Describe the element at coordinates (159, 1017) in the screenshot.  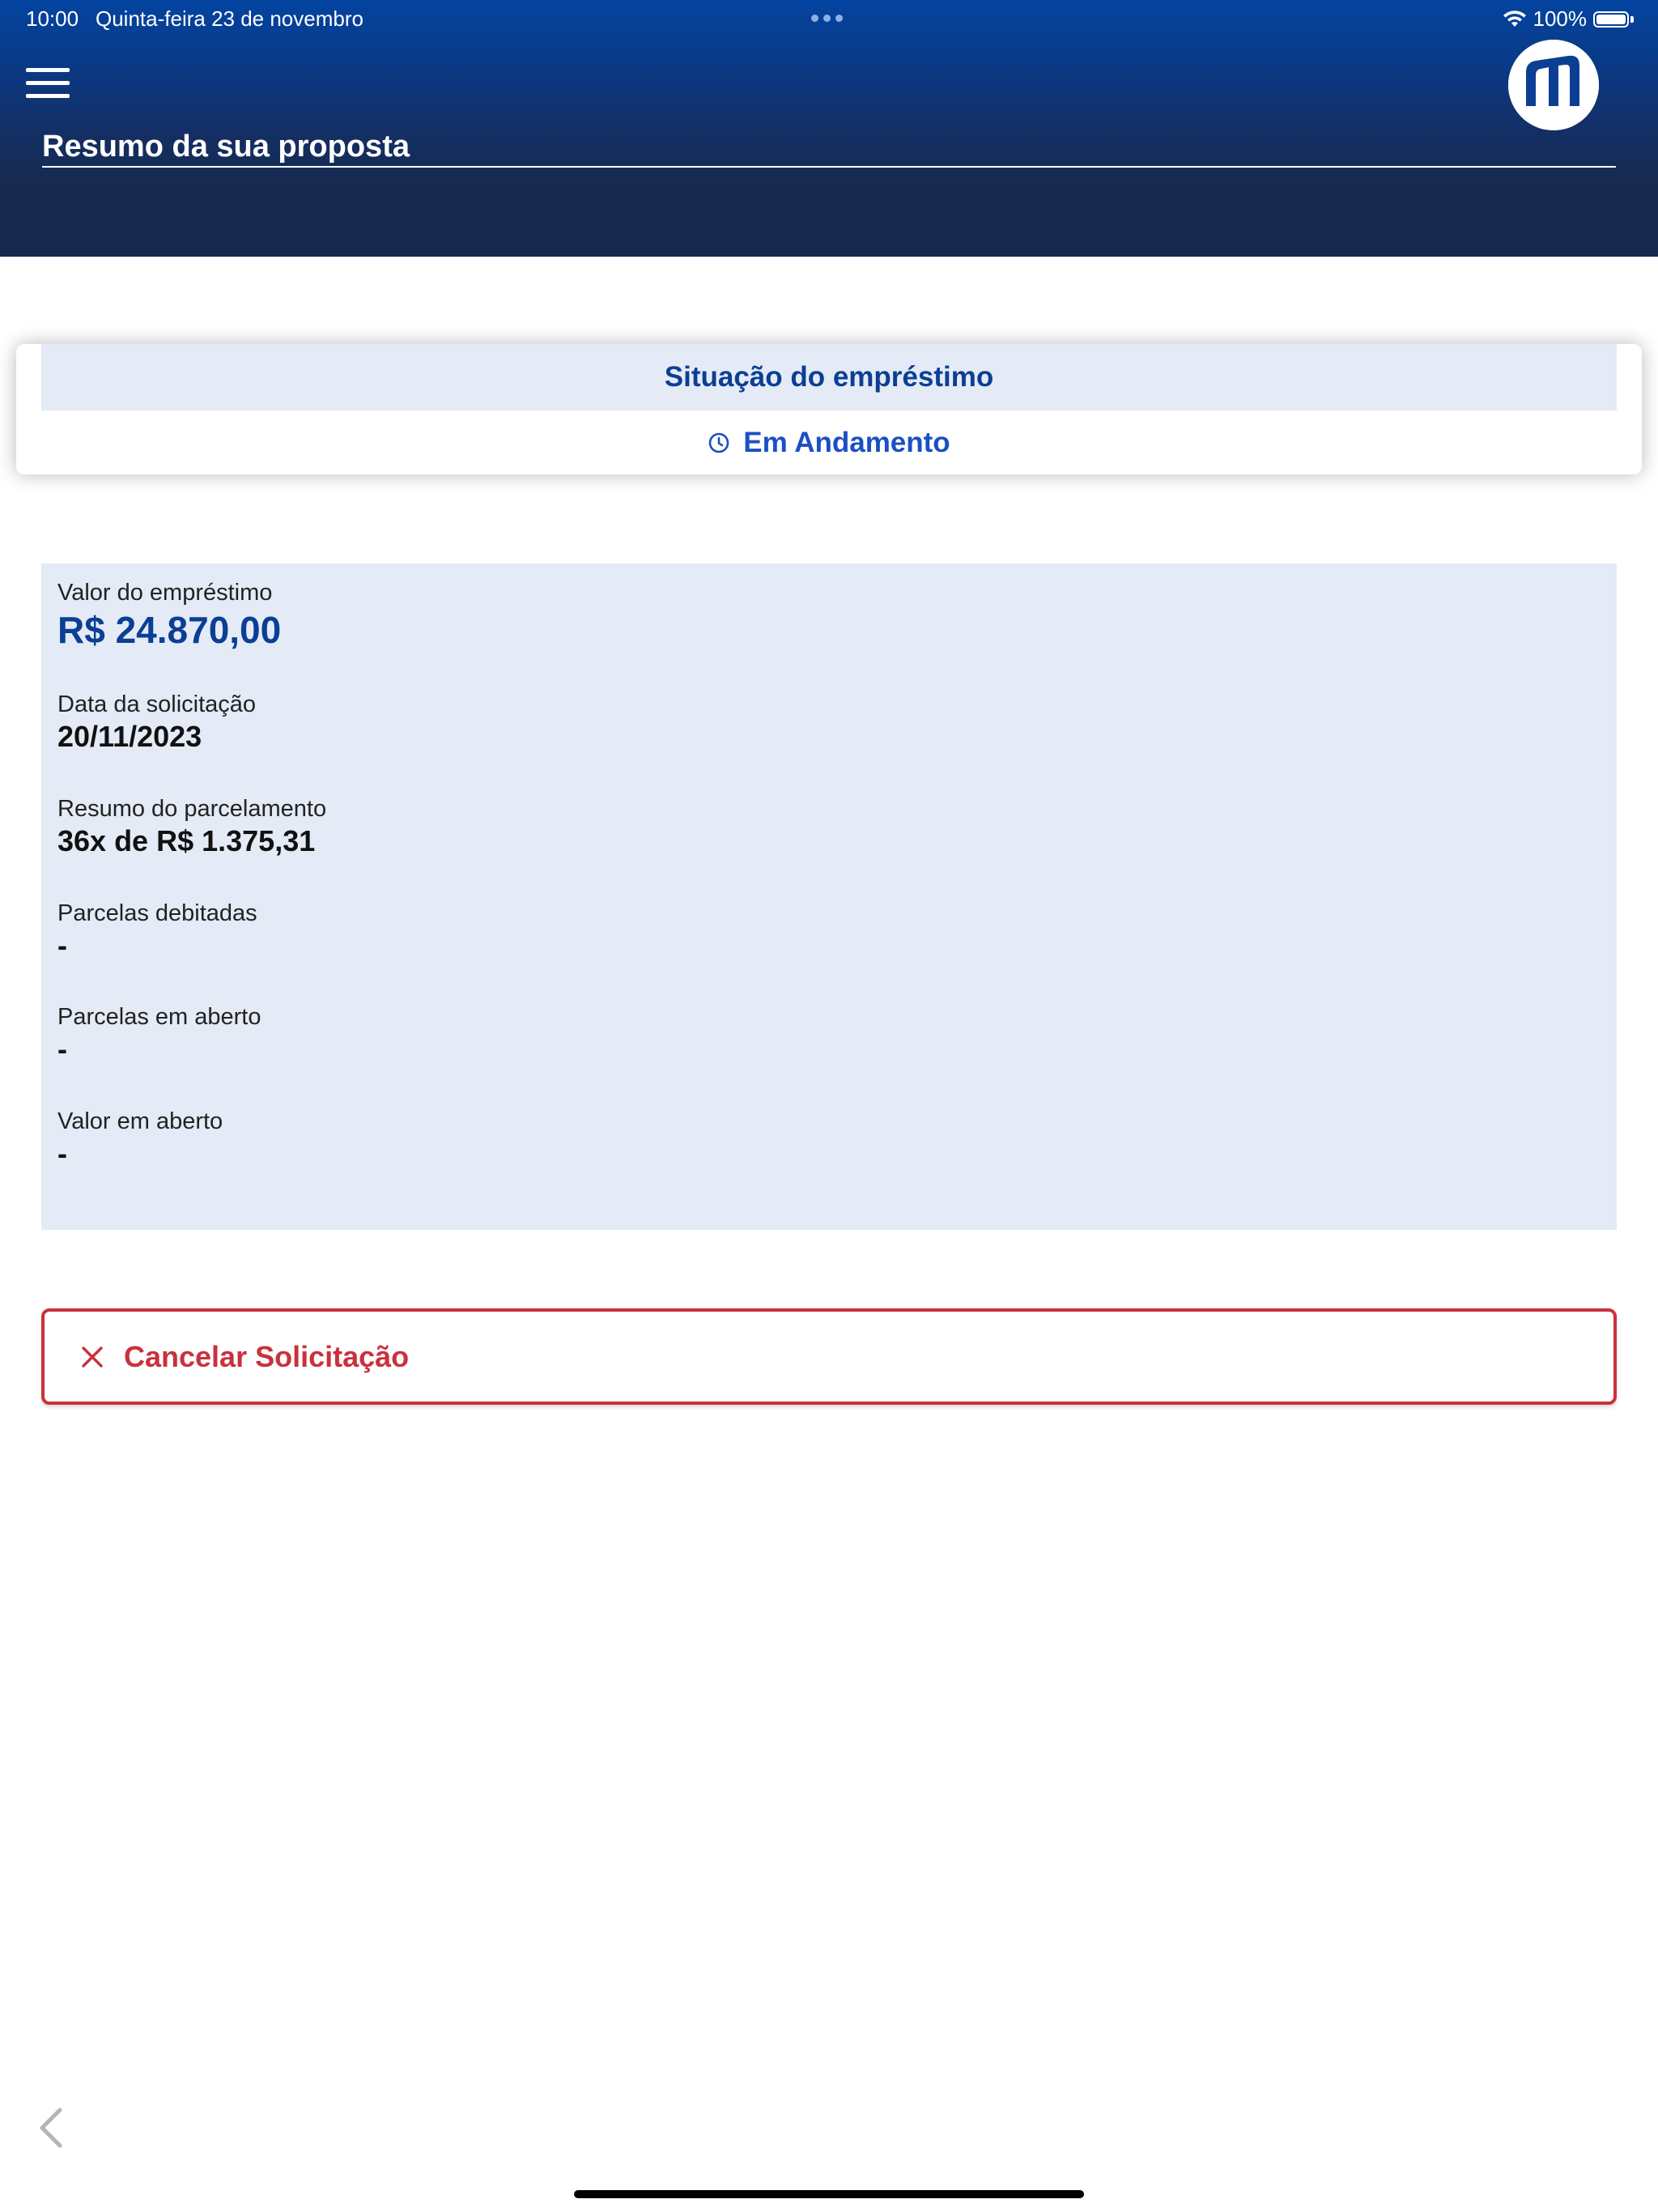
I see `open-installments-label: Parcelas em aberto` at that location.